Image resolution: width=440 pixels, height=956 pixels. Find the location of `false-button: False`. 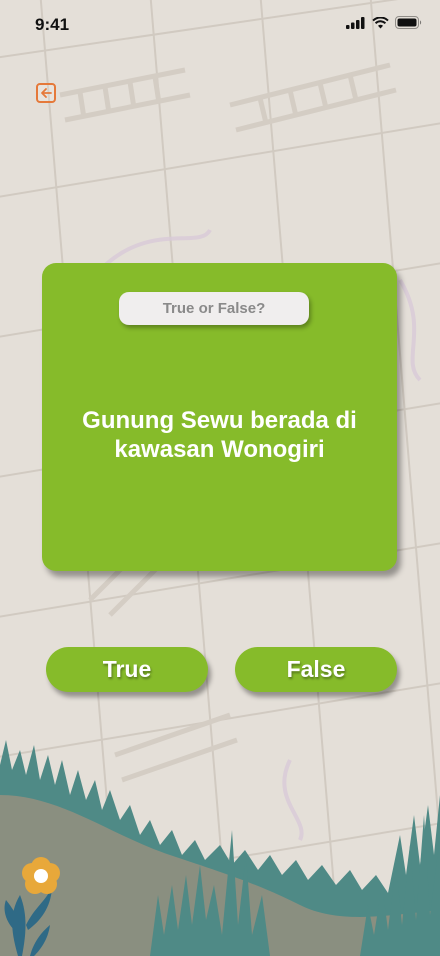

false-button: False is located at coordinates (316, 669).